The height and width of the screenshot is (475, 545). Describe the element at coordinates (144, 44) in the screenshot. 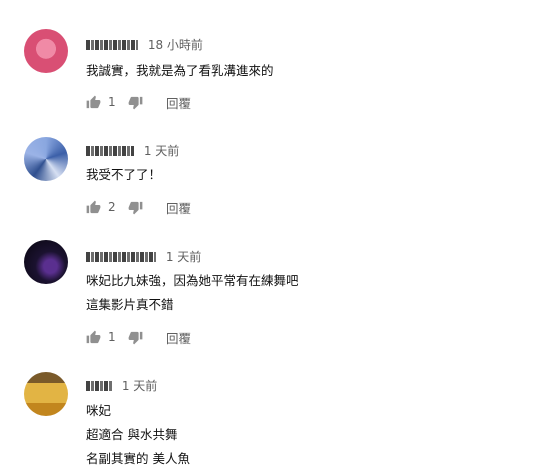

I see `comment-header: 18 小時前` at that location.